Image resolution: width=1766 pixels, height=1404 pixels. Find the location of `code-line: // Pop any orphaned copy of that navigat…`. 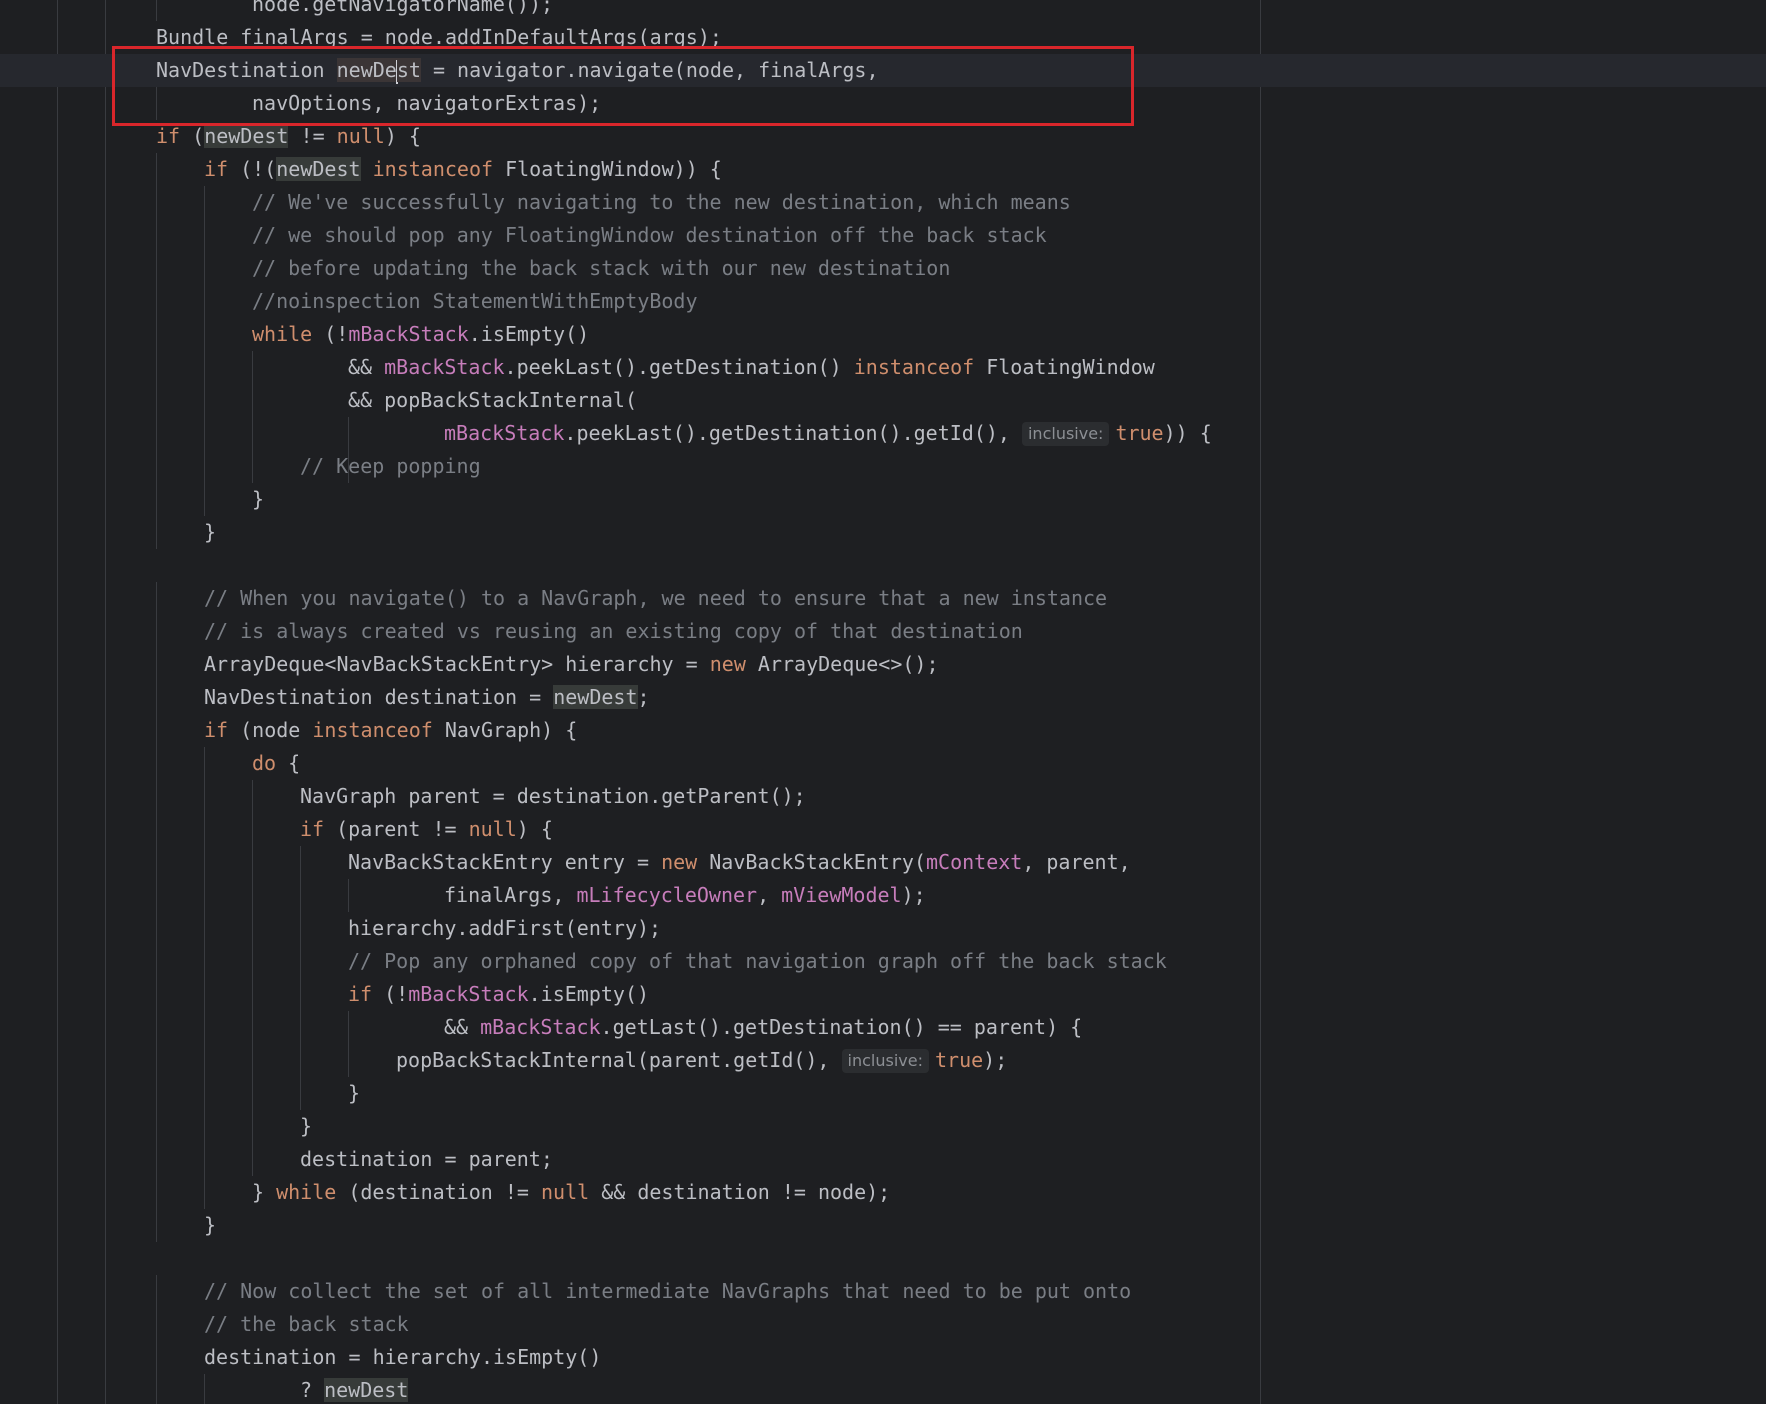

code-line: // Pop any orphaned copy of that navigat… is located at coordinates (883, 961).